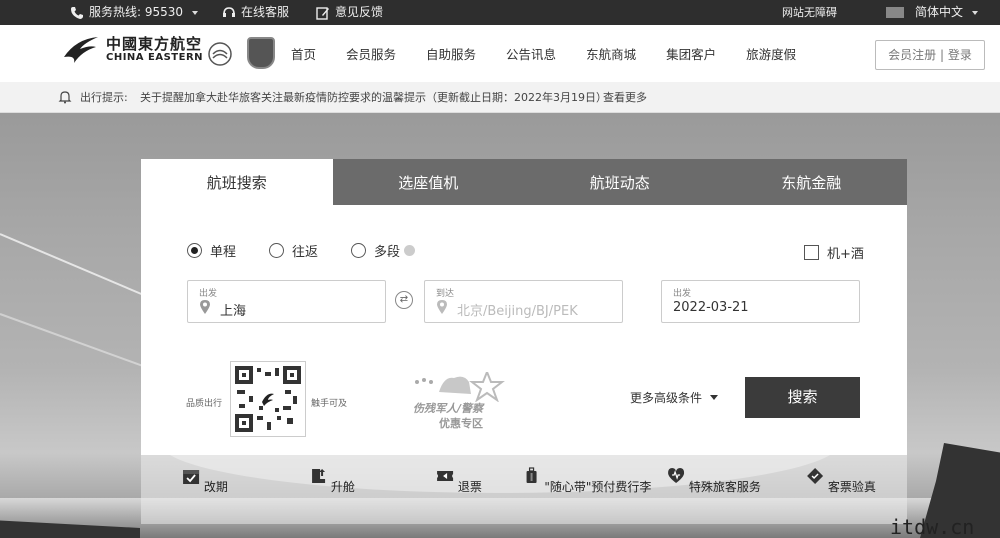 This screenshot has width=1000, height=538. What do you see at coordinates (802, 397) in the screenshot?
I see `search-button: 搜索` at bounding box center [802, 397].